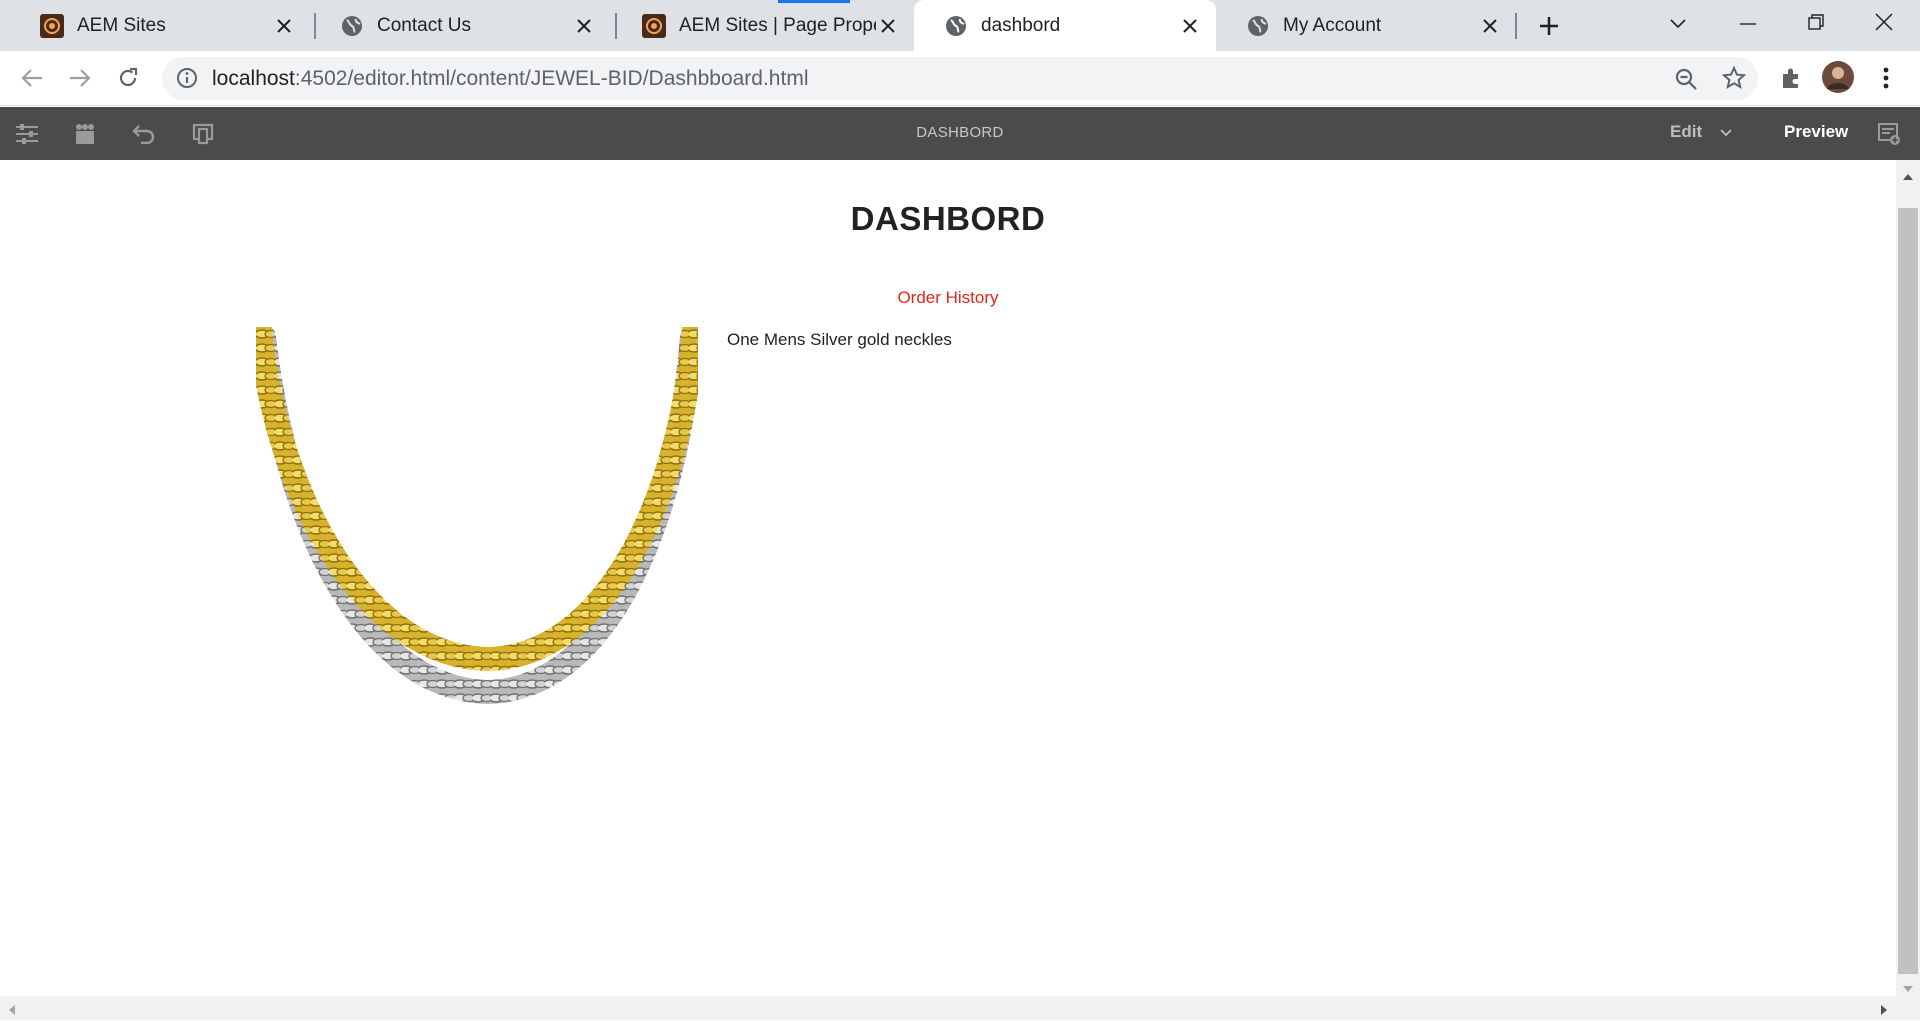  I want to click on tab-title: dashbord, so click(1021, 25).